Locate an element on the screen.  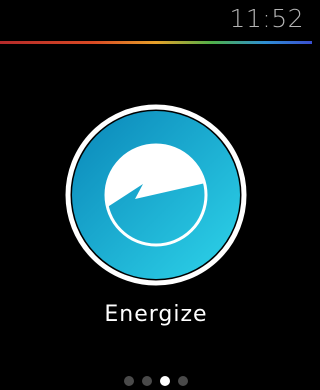
rainbow-divider is located at coordinates (156, 42).